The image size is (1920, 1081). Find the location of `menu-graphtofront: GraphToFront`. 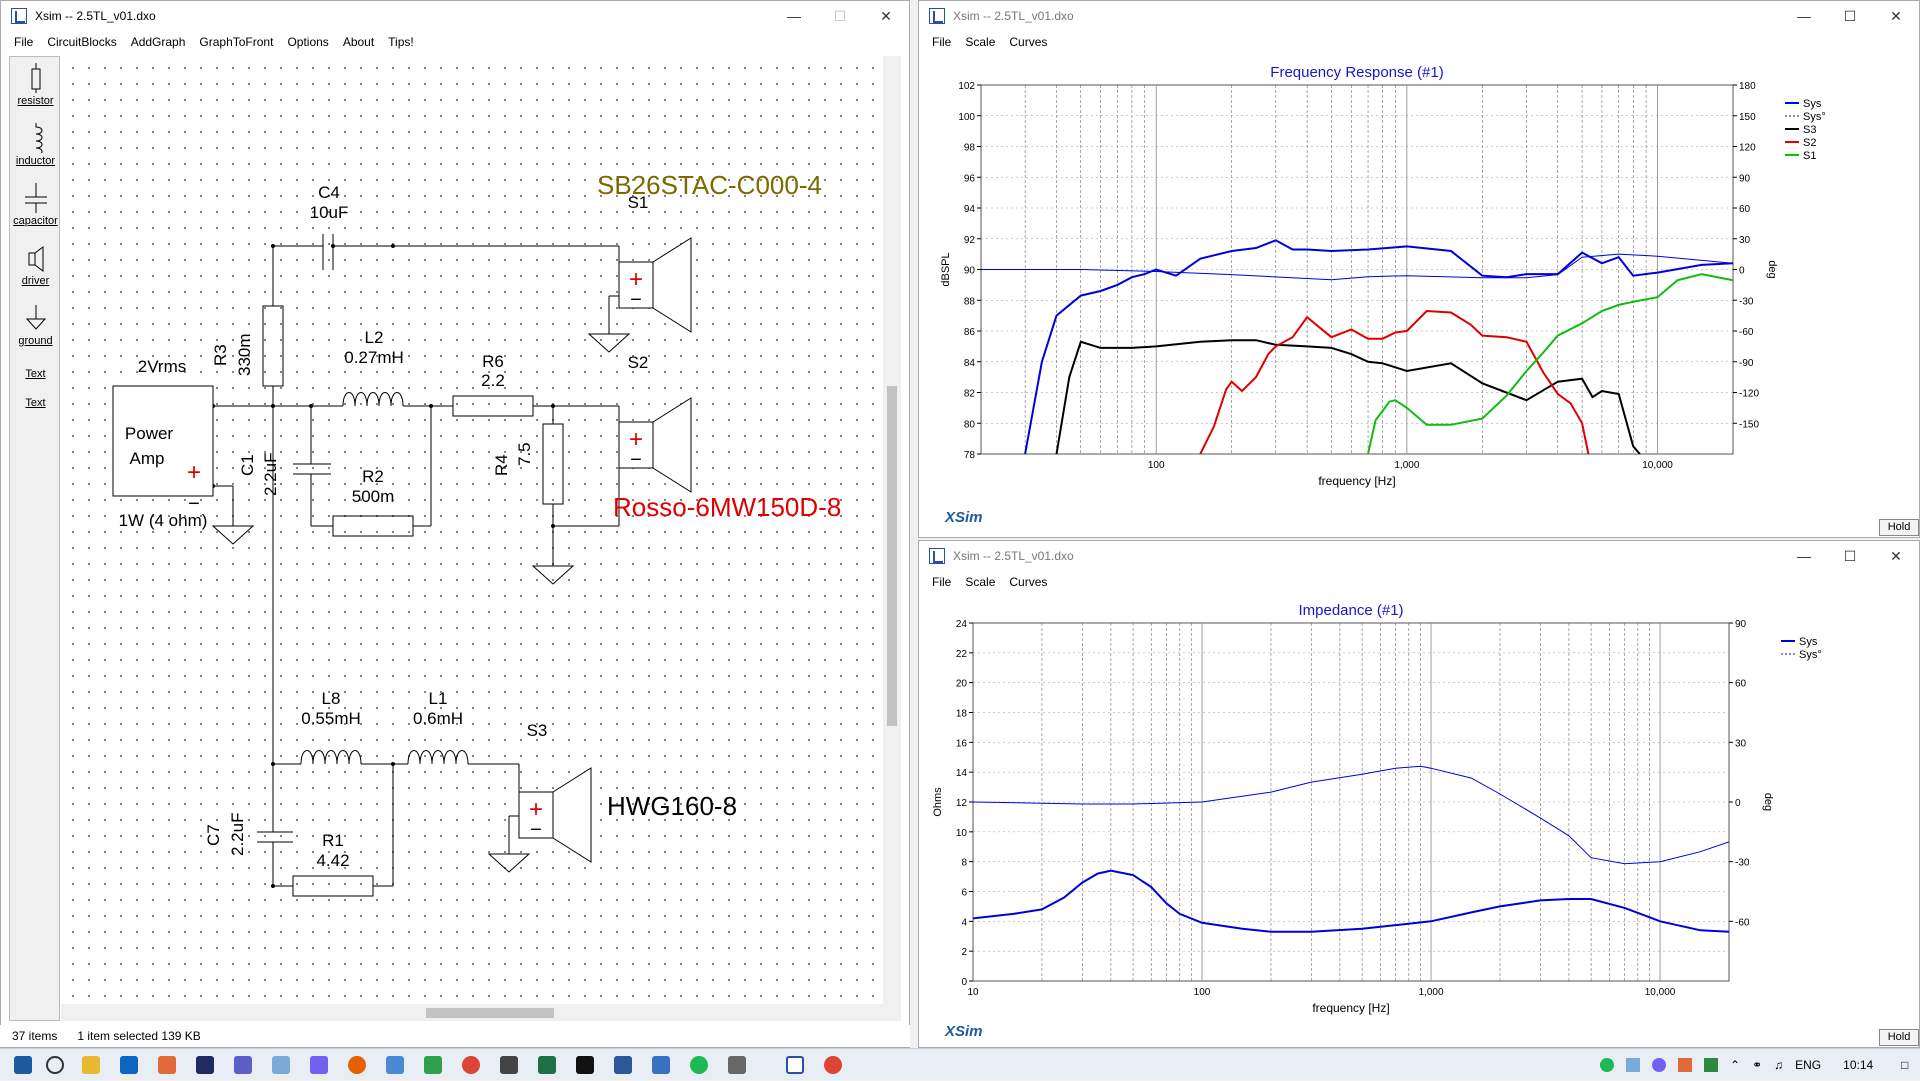

menu-graphtofront: GraphToFront is located at coordinates (236, 42).